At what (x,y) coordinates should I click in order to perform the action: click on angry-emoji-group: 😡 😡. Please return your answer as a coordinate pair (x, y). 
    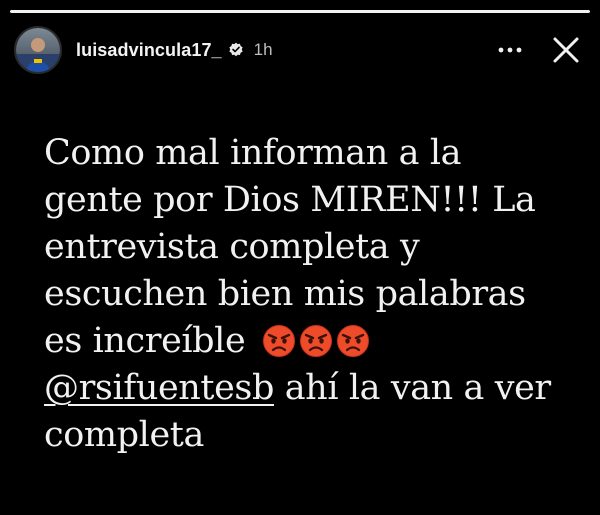
    Looking at the image, I should click on (316, 341).